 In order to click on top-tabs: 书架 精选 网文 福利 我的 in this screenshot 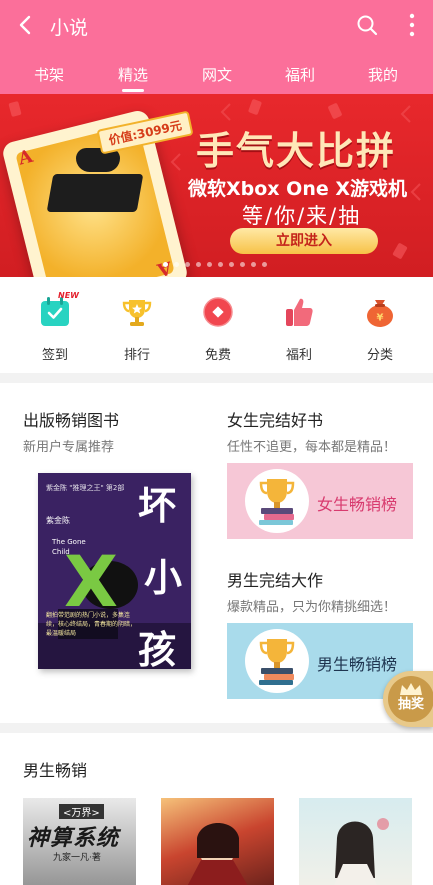, I will do `click(216, 73)`.